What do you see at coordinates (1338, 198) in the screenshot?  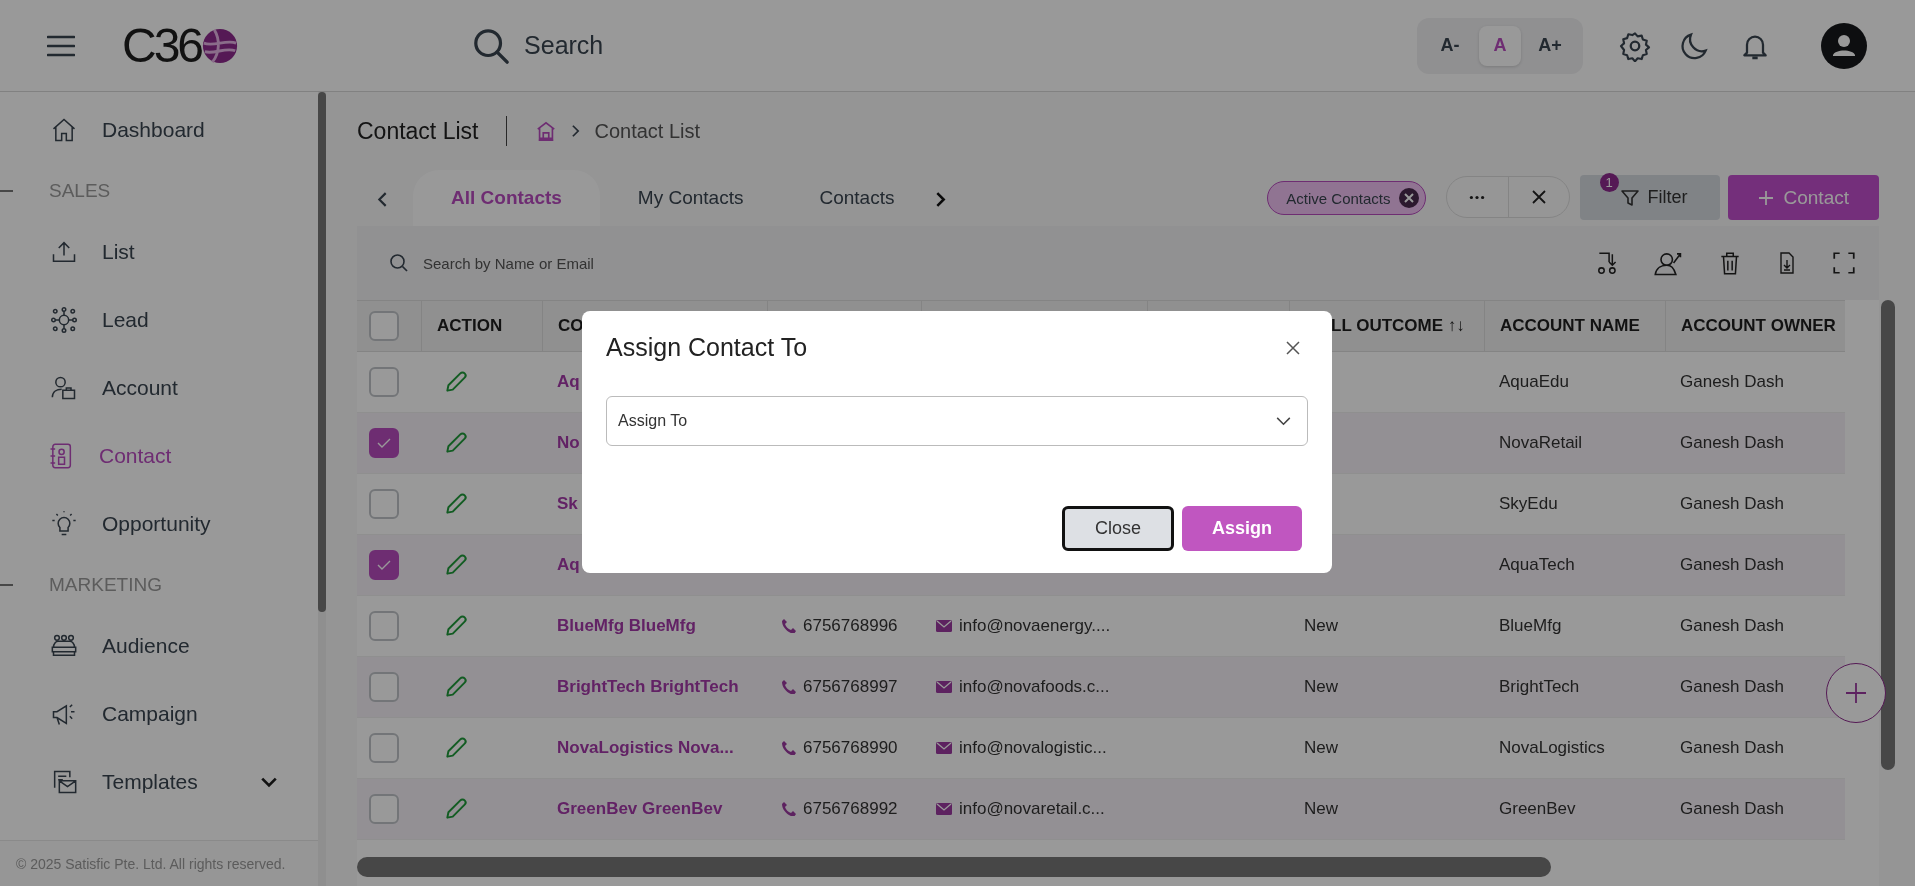 I see `filter-chip-label: Active Contacts` at bounding box center [1338, 198].